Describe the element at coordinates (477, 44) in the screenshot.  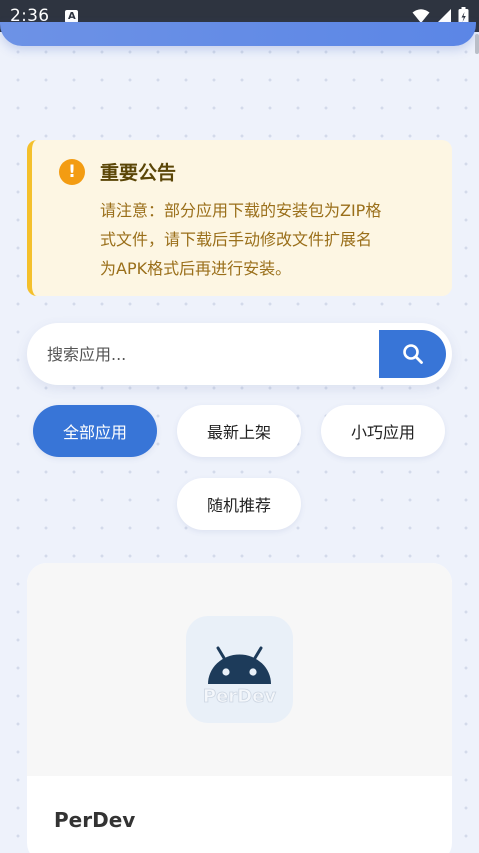
I see `scrollbar` at that location.